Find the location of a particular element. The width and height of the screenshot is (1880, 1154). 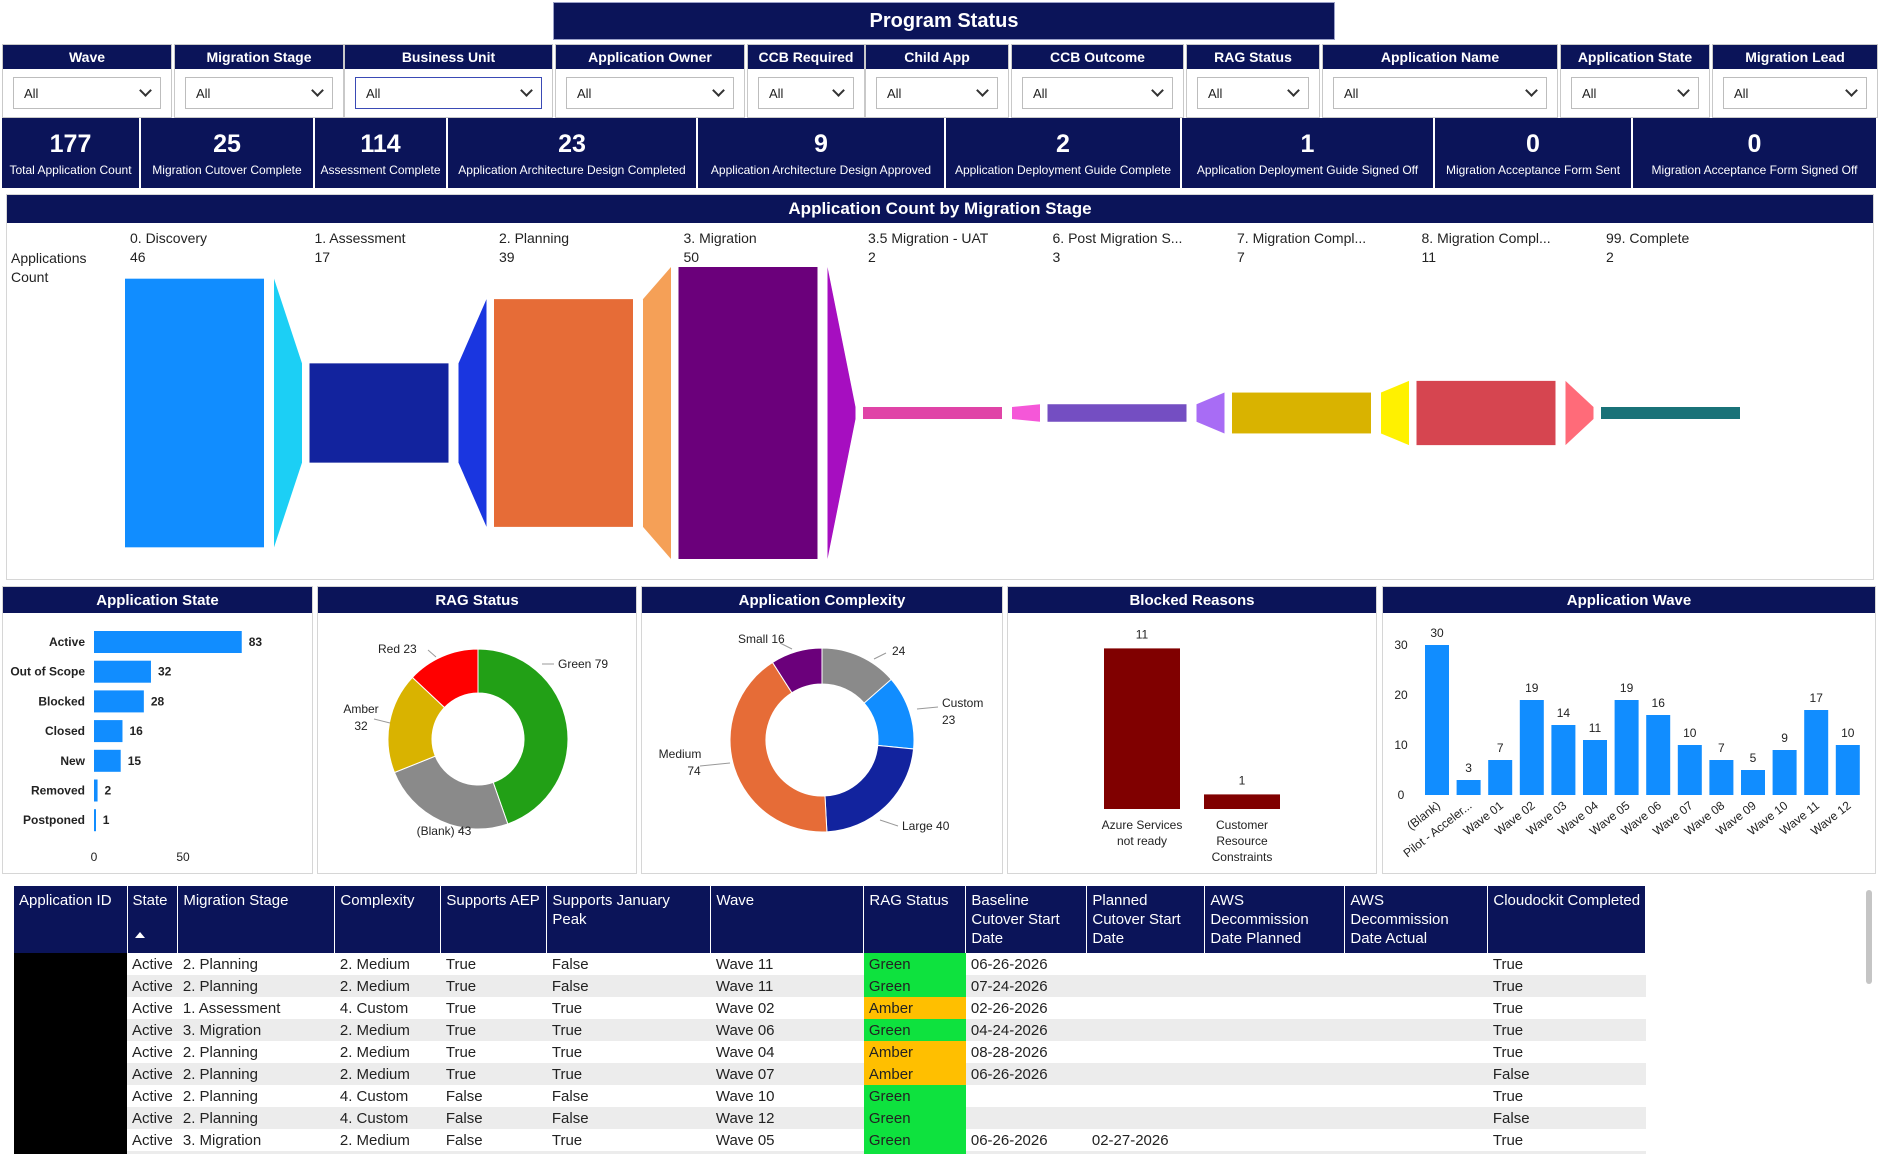

wave-value-label: 9 is located at coordinates (1784, 738).